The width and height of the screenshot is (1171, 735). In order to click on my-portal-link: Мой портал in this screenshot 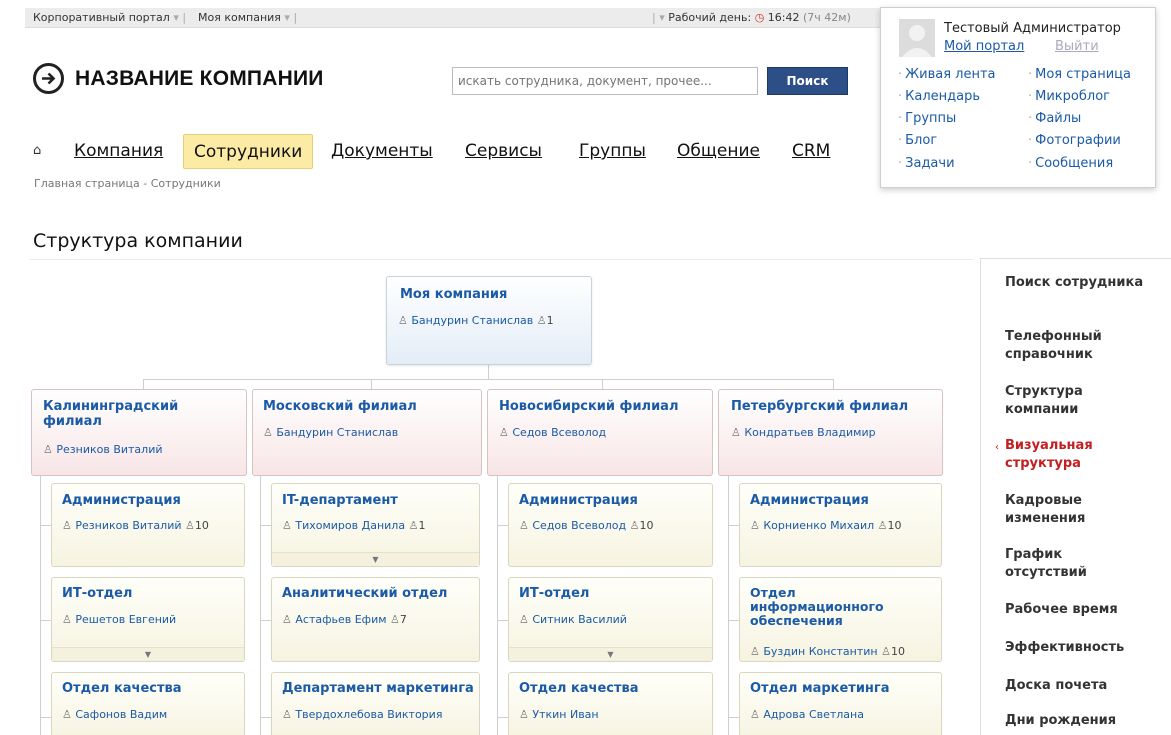, I will do `click(984, 46)`.